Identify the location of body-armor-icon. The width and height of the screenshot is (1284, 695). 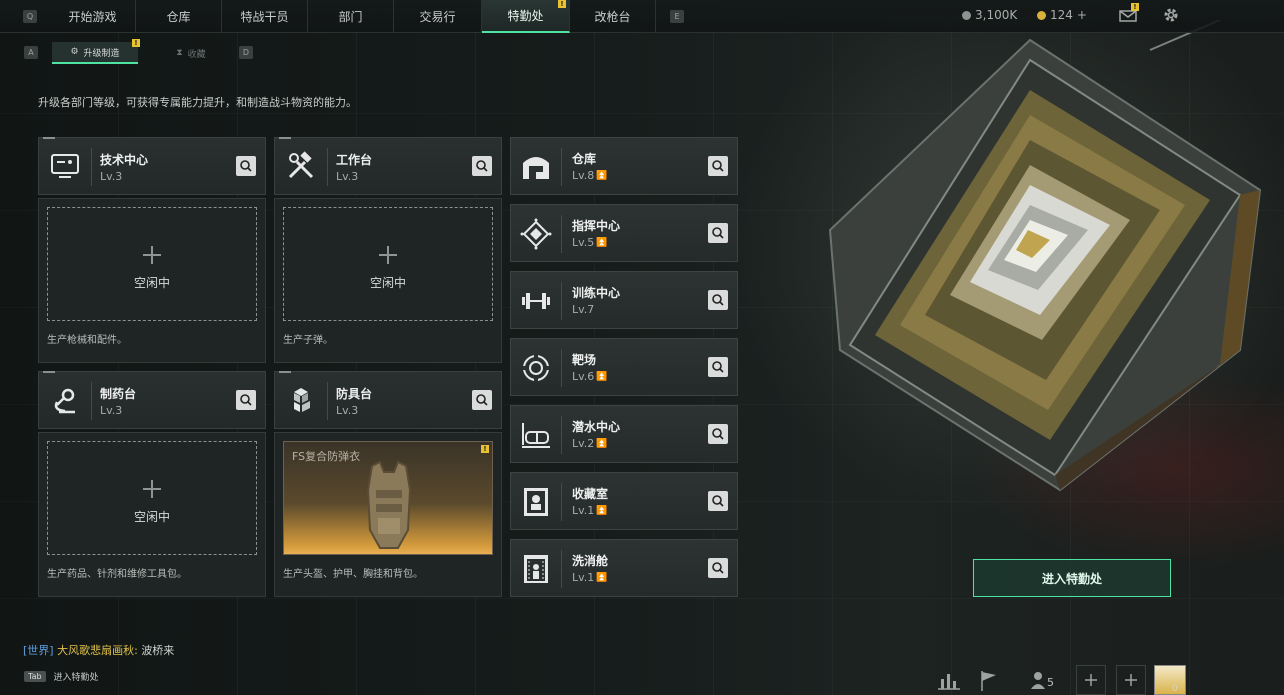
(389, 504).